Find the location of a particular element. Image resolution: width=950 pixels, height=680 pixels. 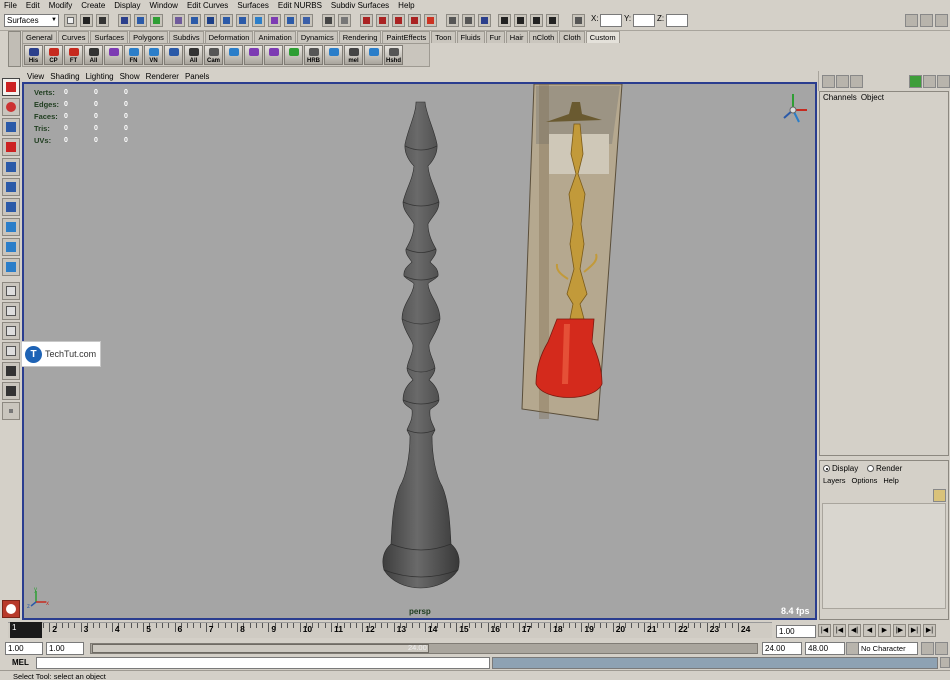

render-radio-dot is located at coordinates (870, 469).